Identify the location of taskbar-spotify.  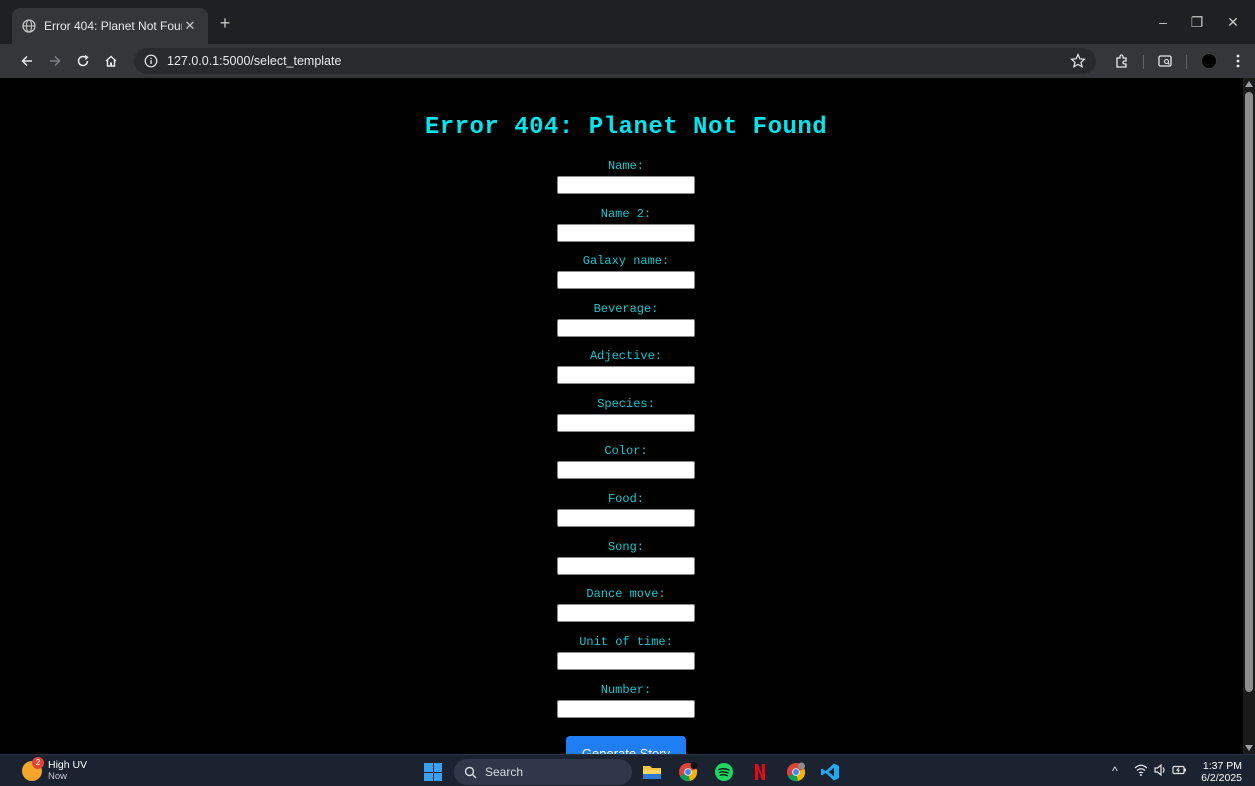
(724, 772).